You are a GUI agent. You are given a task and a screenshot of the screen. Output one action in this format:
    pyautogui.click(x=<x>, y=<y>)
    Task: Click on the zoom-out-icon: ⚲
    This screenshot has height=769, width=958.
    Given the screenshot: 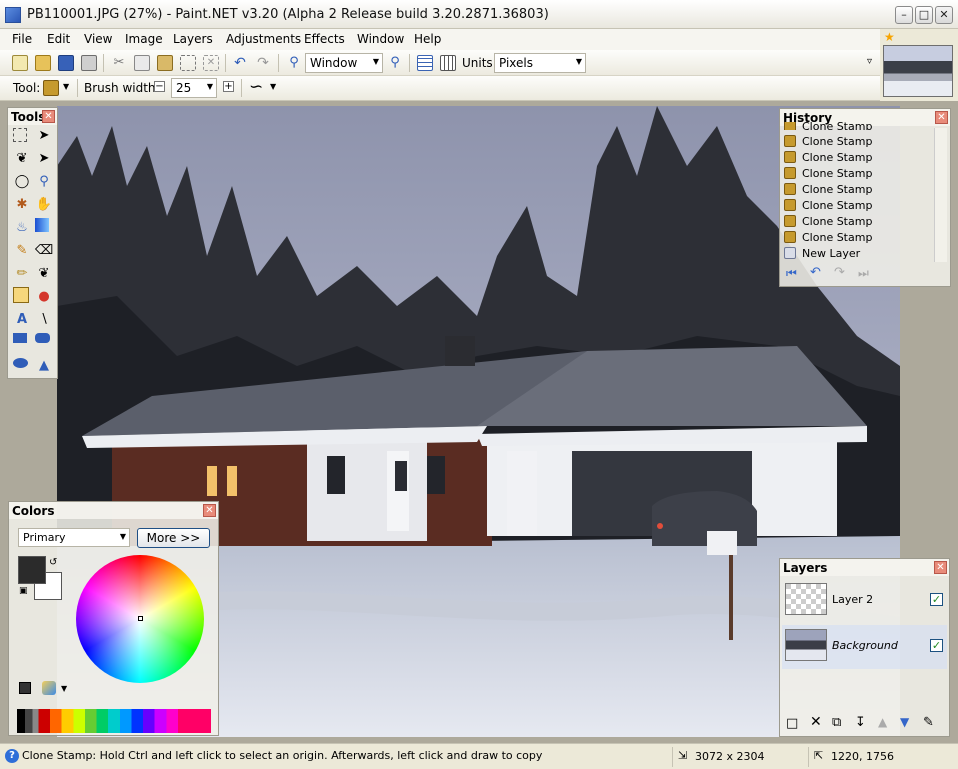 What is the action you would take?
    pyautogui.click(x=294, y=63)
    